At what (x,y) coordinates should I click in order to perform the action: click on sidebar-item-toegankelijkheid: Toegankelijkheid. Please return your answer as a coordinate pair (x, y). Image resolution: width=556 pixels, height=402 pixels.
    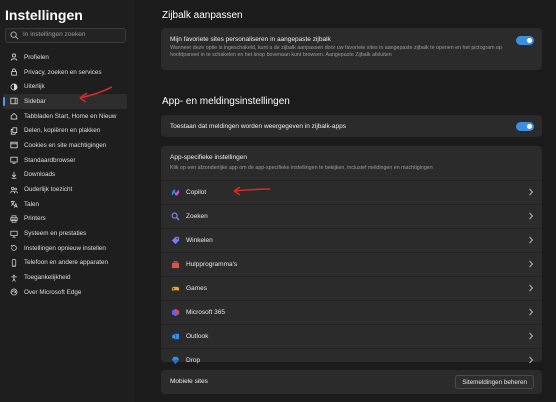
    Looking at the image, I should click on (65, 277).